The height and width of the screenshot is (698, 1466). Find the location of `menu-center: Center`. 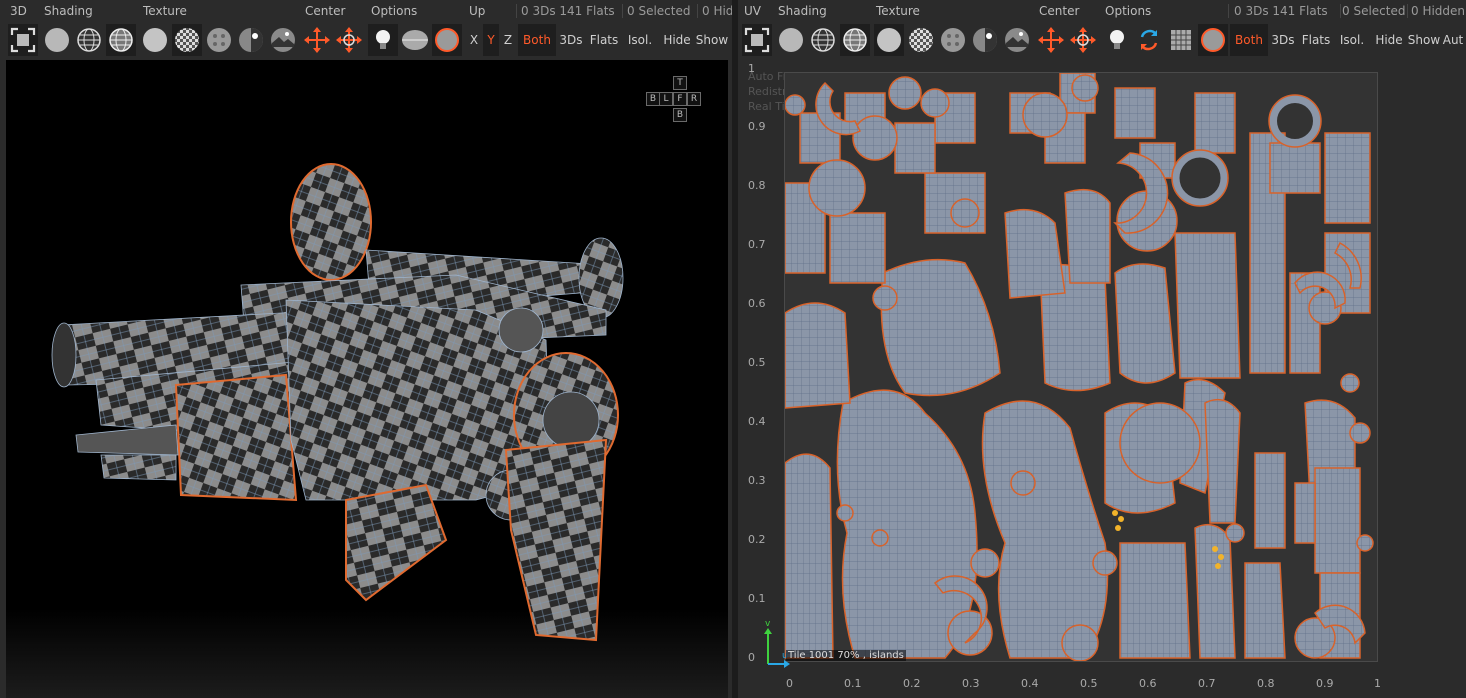

menu-center: Center is located at coordinates (325, 11).